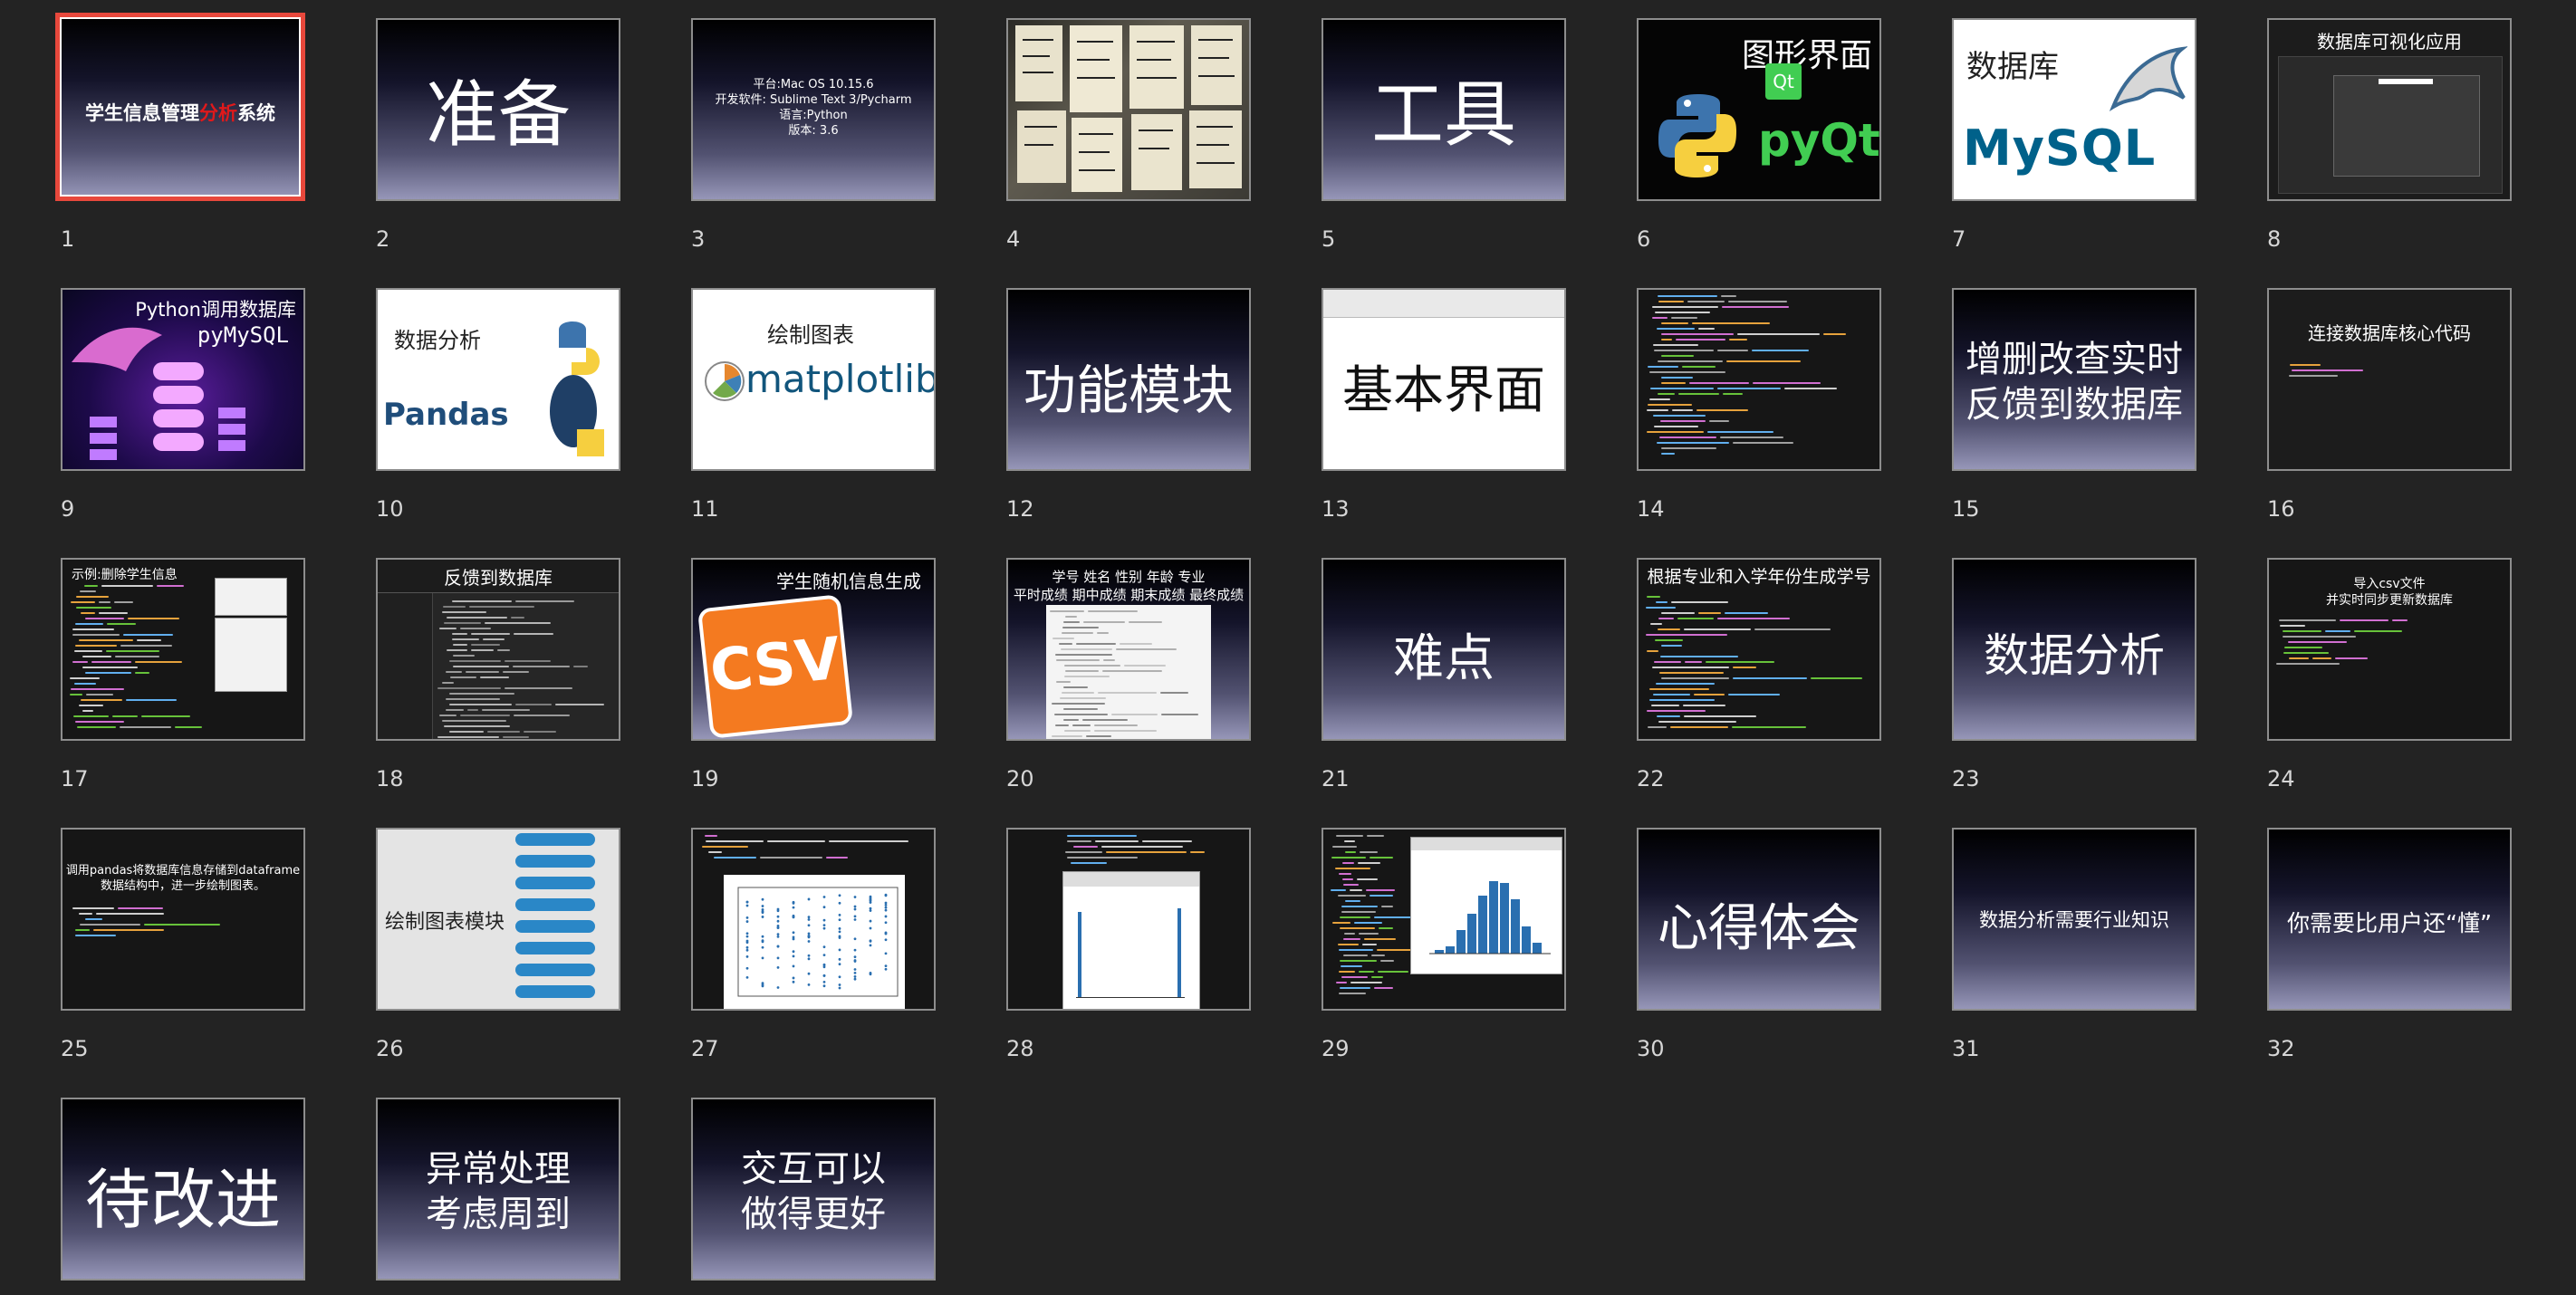  I want to click on slide-thumbnail: 增删改查实时 反馈到数据库, so click(2074, 379).